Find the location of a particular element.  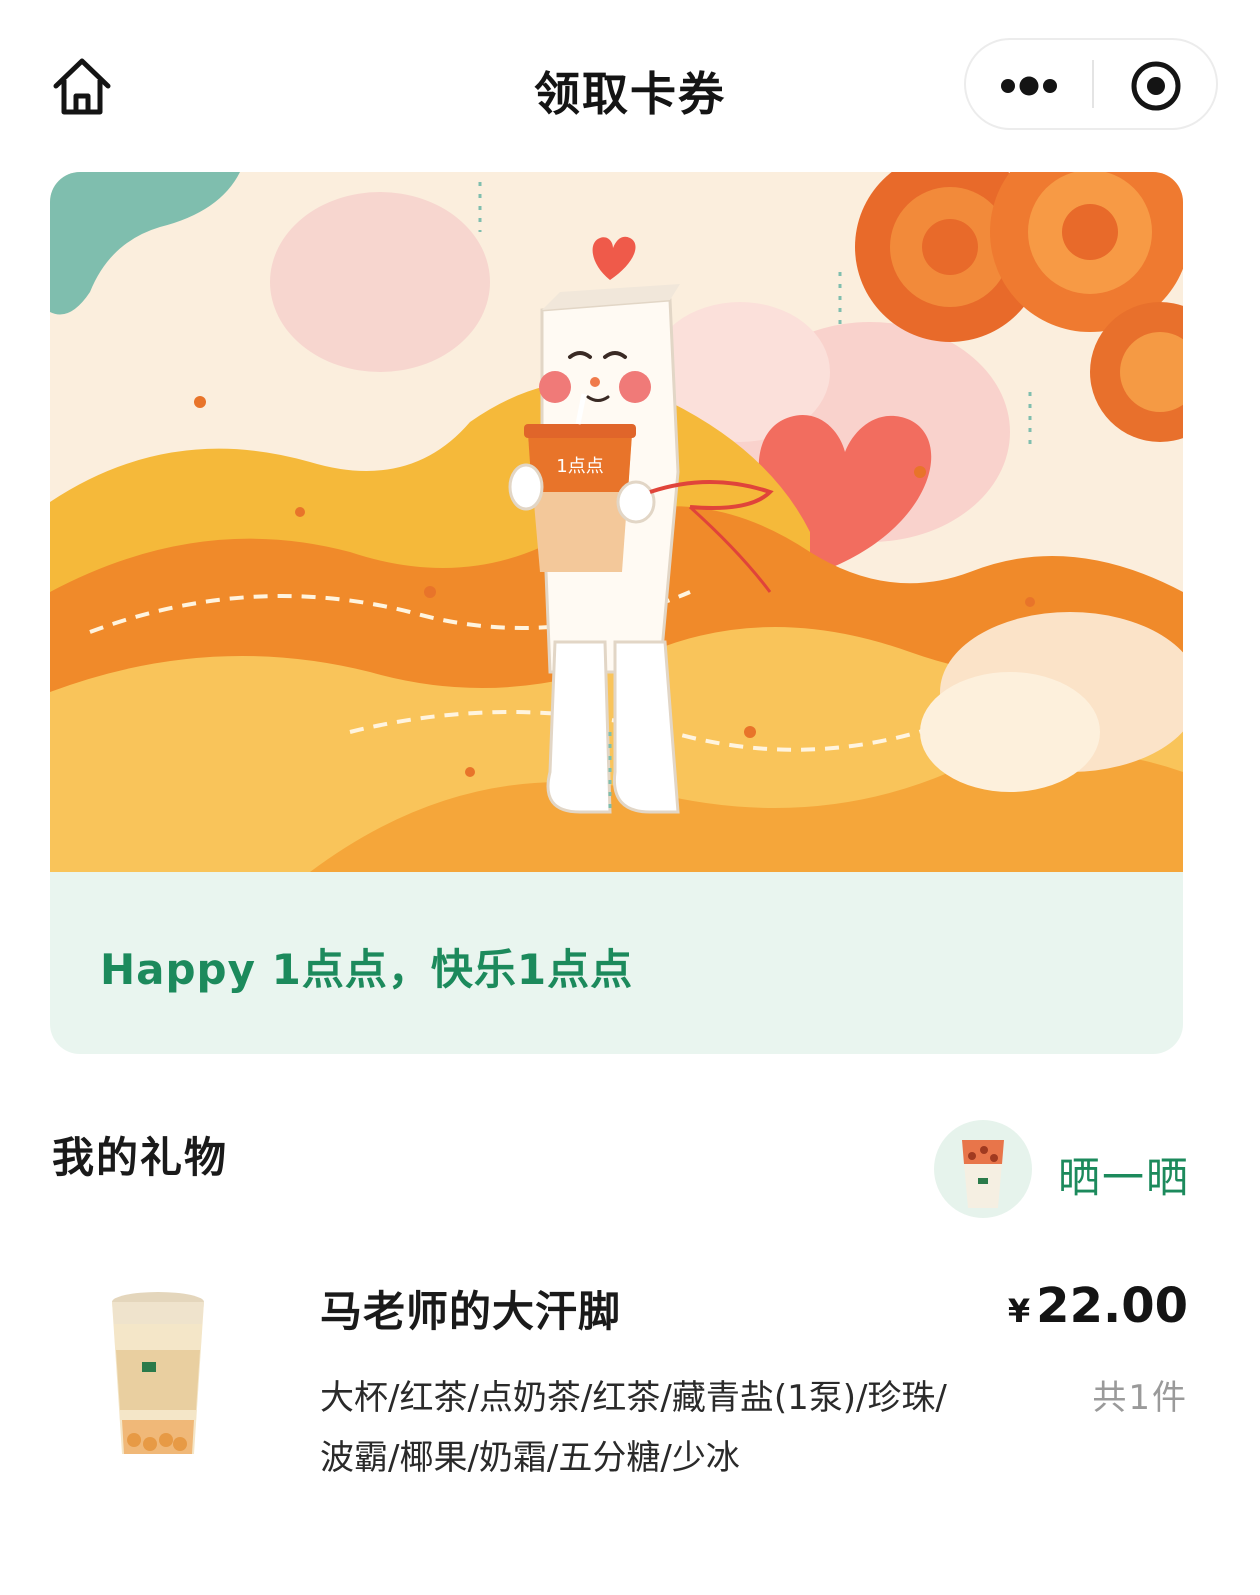

product-quantity: 共1件 is located at coordinates (1140, 1398).